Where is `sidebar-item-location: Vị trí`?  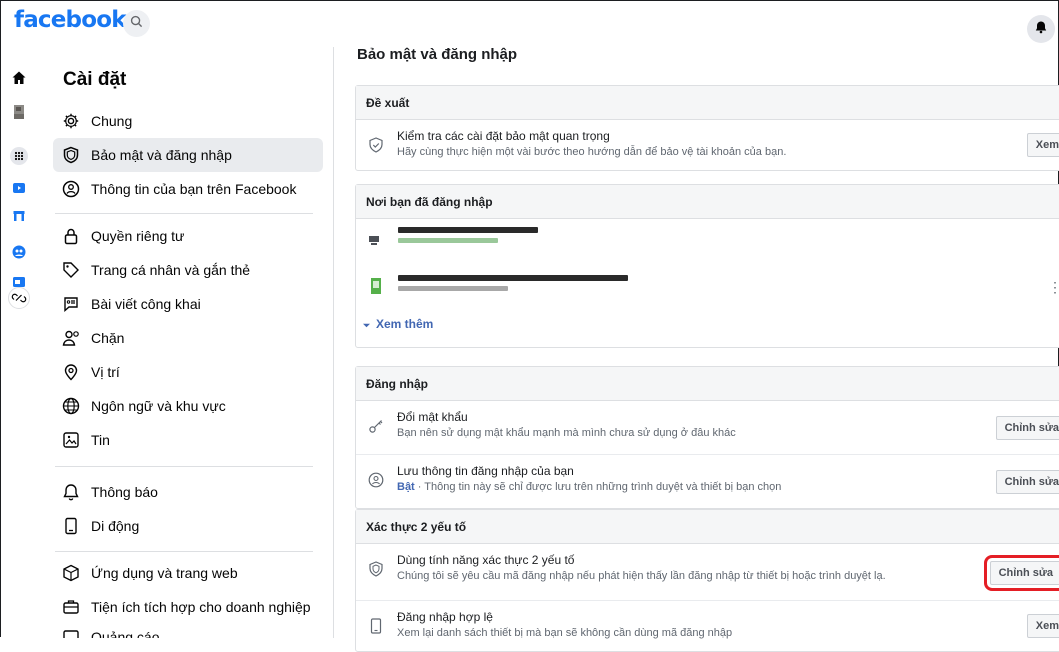 sidebar-item-location: Vị trí is located at coordinates (188, 372).